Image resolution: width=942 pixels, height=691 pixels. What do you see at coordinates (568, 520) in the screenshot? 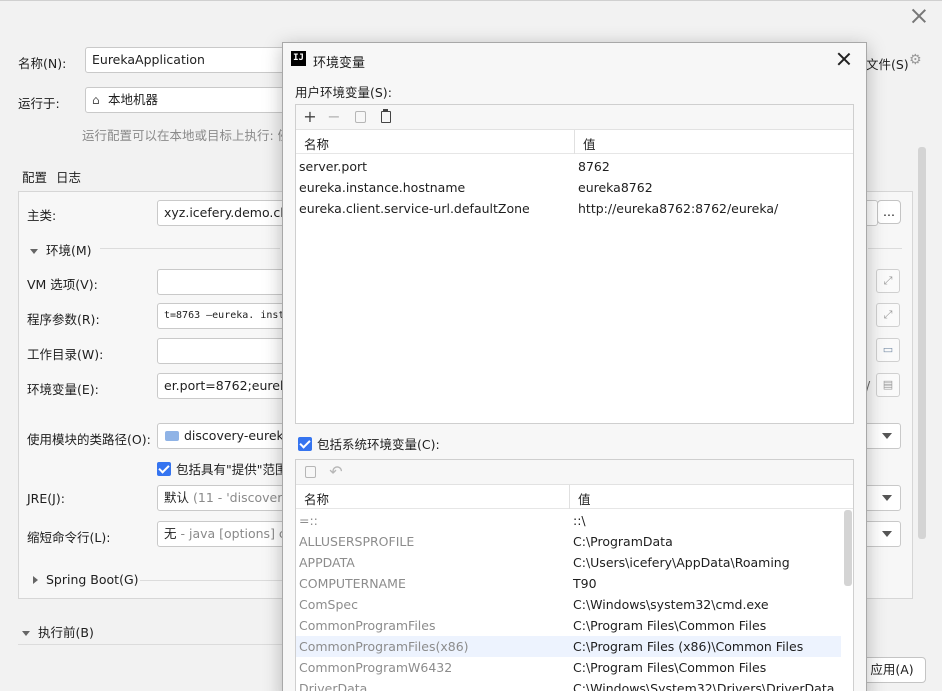
I see `table-row: =::::\` at bounding box center [568, 520].